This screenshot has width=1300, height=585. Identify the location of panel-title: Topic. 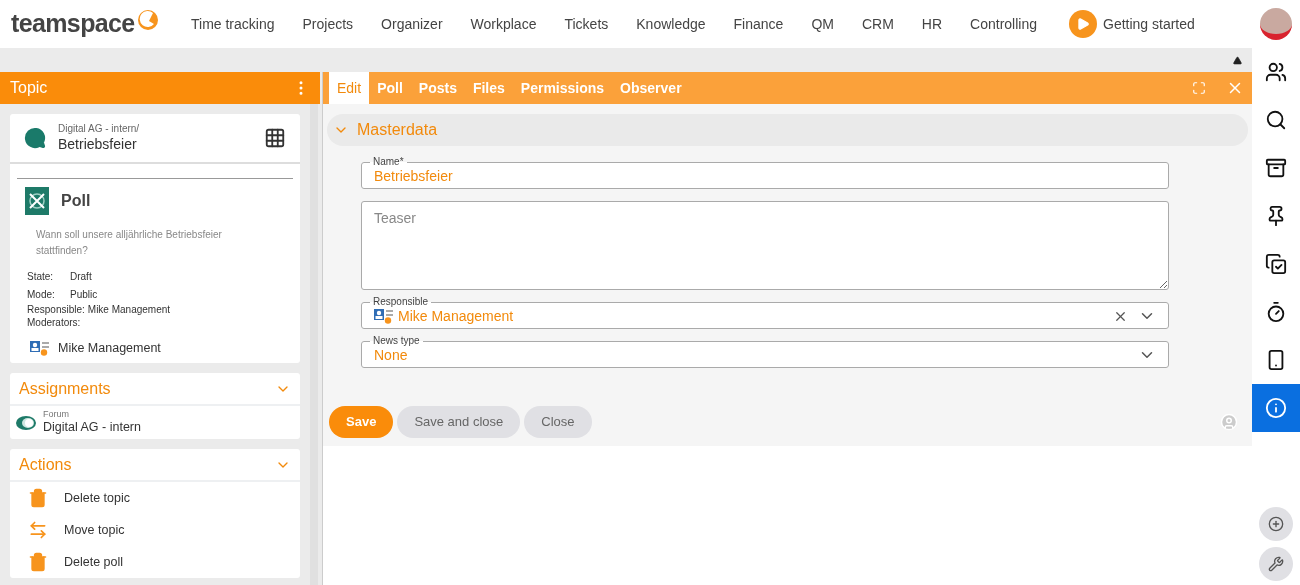
(29, 88).